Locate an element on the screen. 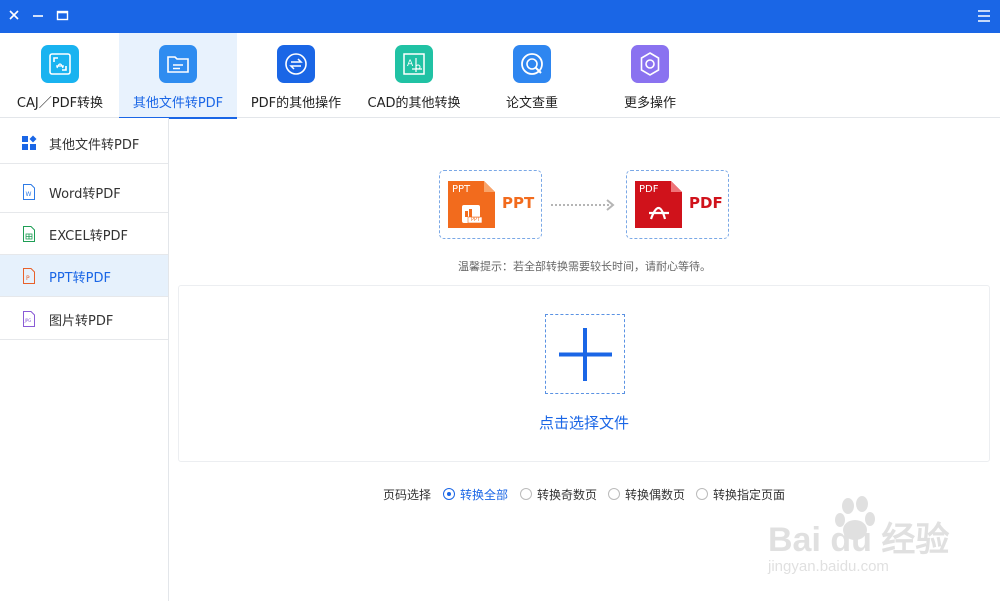 Image resolution: width=1000 pixels, height=601 pixels. title-bar is located at coordinates (500, 16).